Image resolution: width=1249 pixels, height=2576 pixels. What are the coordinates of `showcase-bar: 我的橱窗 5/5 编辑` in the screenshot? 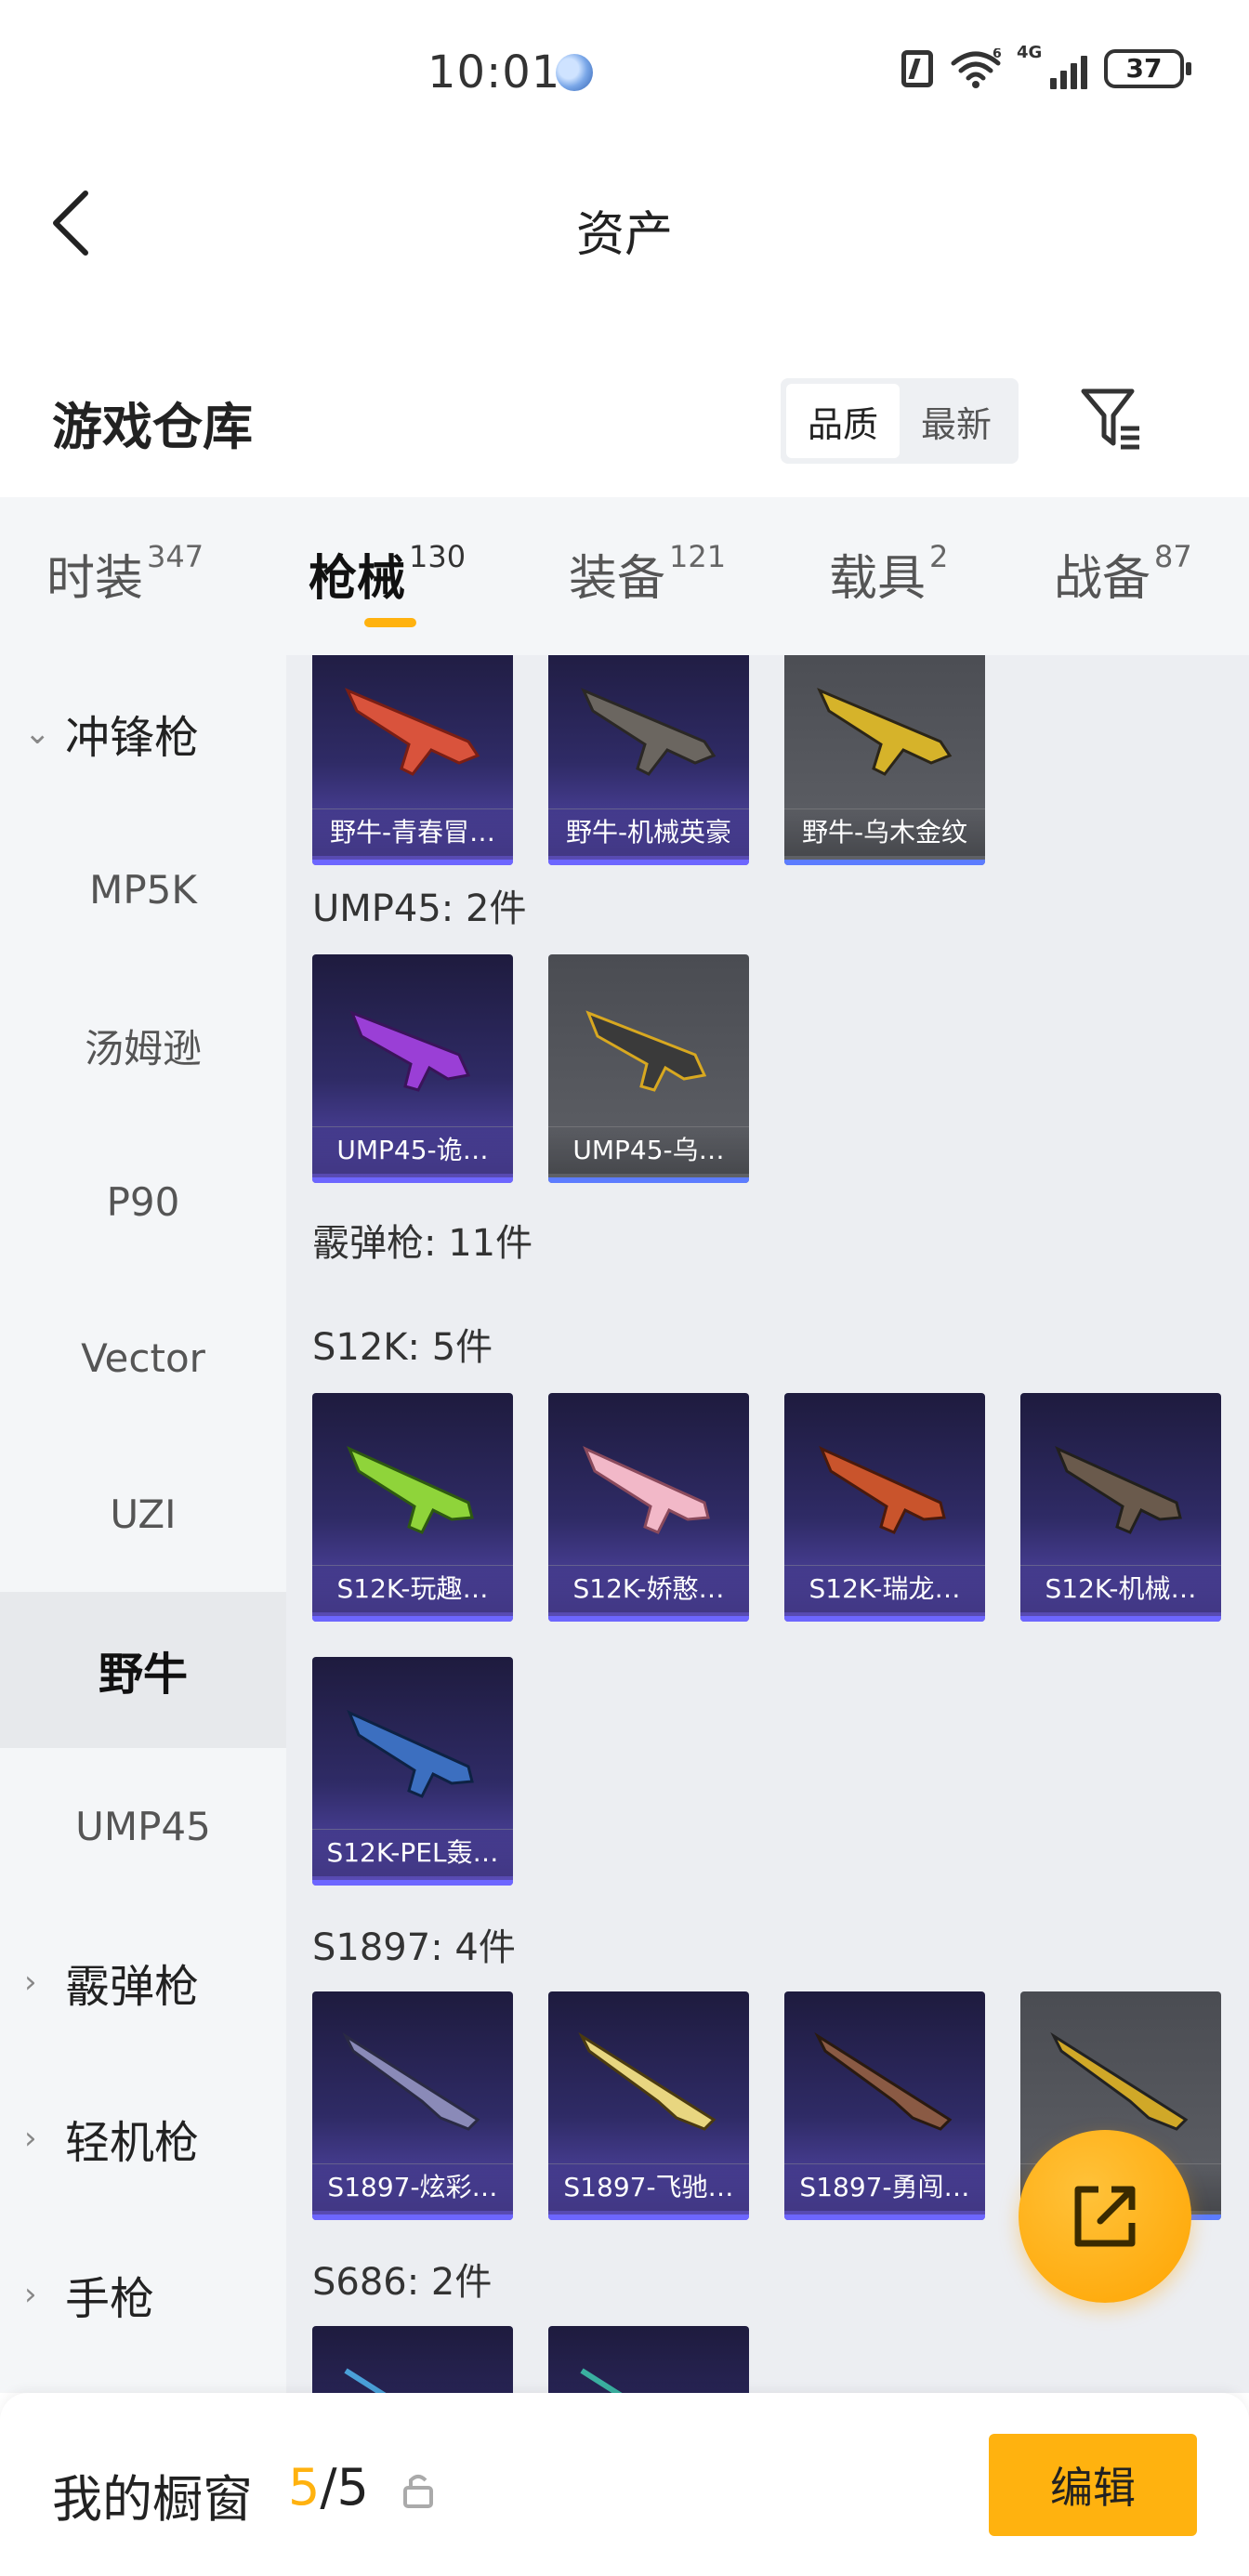 It's located at (624, 2484).